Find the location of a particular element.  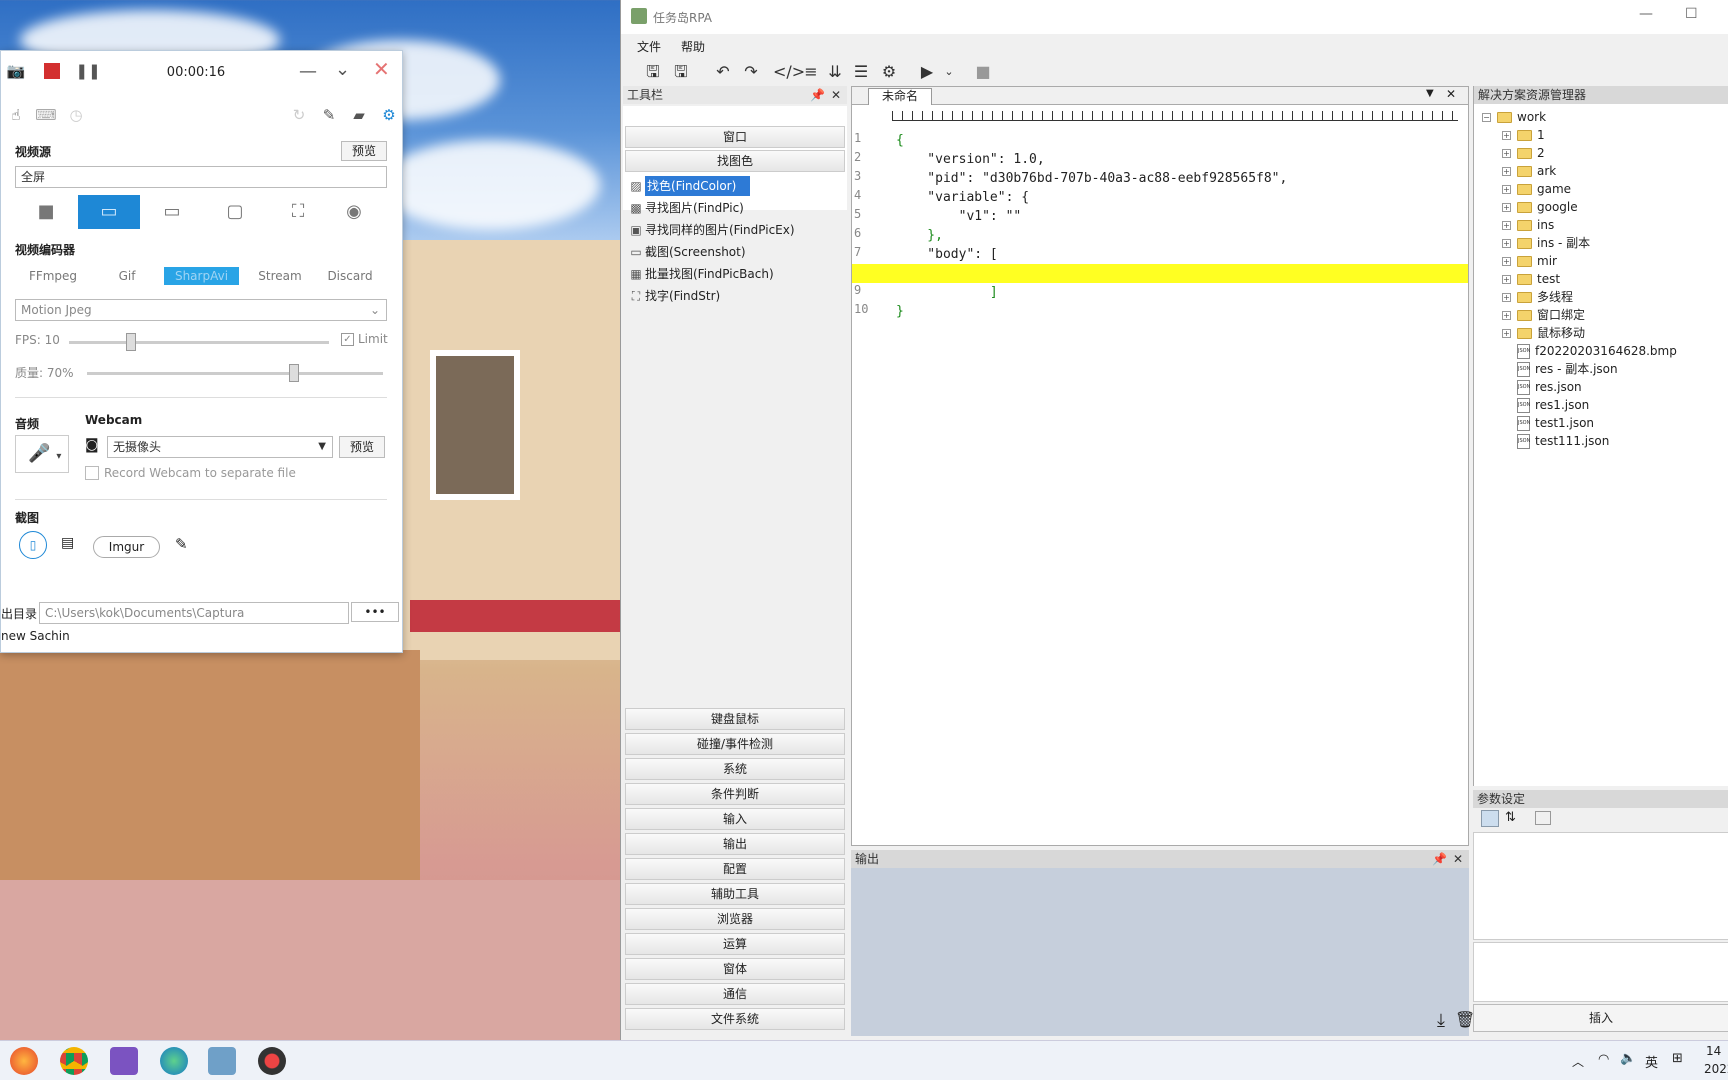

chevron-down-icon: ▼ is located at coordinates (1430, 93).